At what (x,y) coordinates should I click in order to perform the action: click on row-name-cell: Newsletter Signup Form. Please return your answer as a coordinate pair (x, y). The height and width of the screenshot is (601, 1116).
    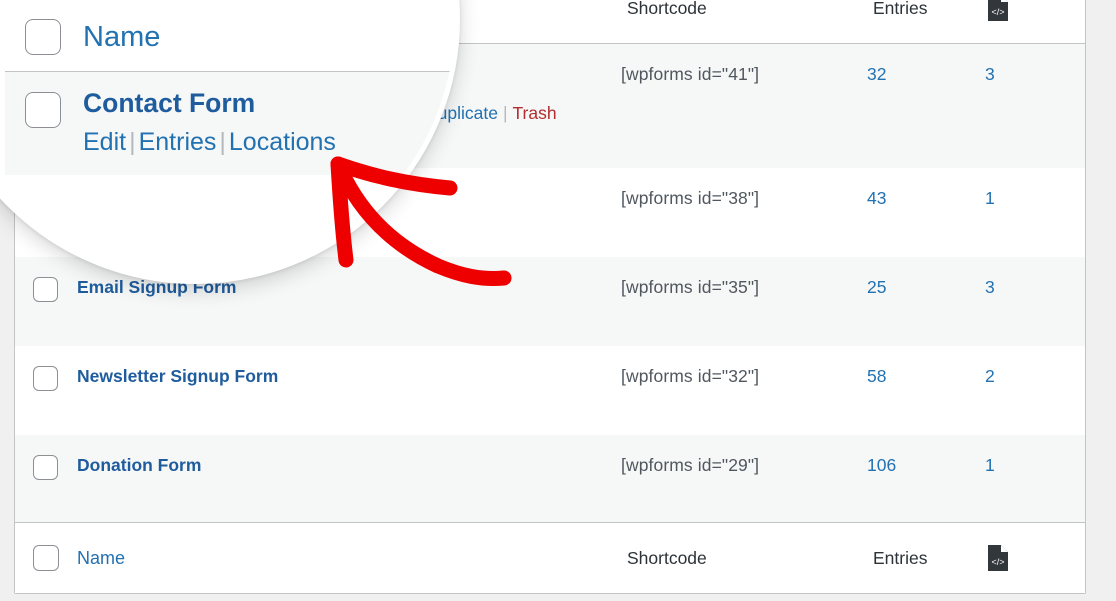
    Looking at the image, I should click on (349, 390).